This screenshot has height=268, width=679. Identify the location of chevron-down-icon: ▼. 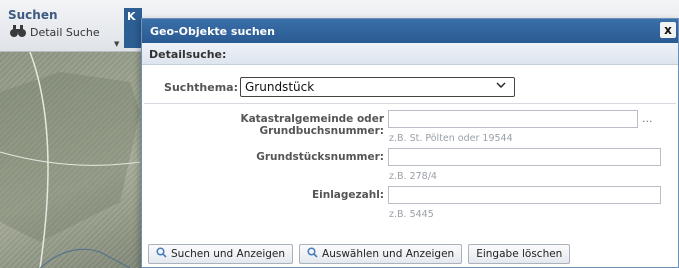
(116, 44).